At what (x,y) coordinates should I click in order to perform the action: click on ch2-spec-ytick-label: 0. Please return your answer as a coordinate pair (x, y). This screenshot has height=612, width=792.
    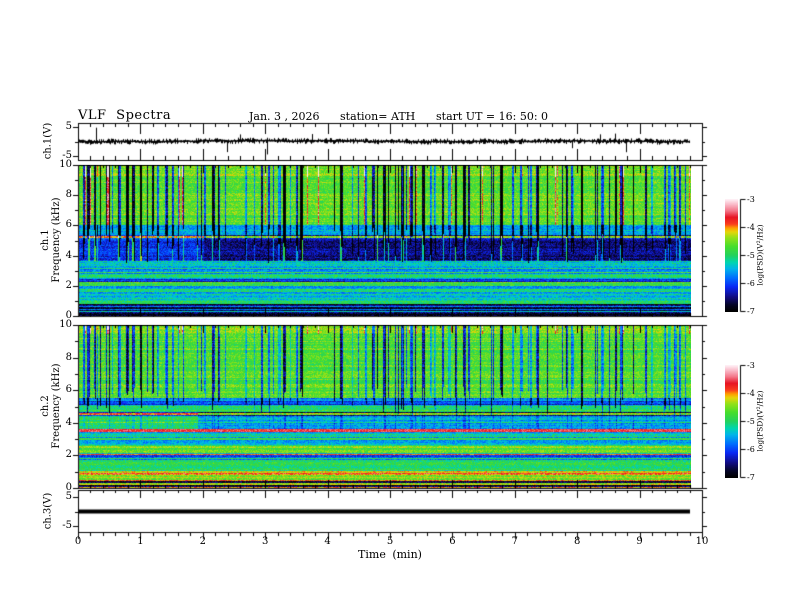
    Looking at the image, I should click on (68, 487).